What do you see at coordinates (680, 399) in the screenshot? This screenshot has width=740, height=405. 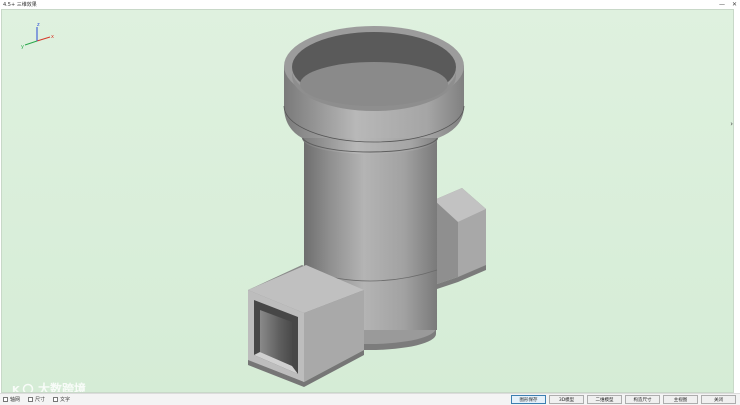 I see `main-view-button: 主视图` at bounding box center [680, 399].